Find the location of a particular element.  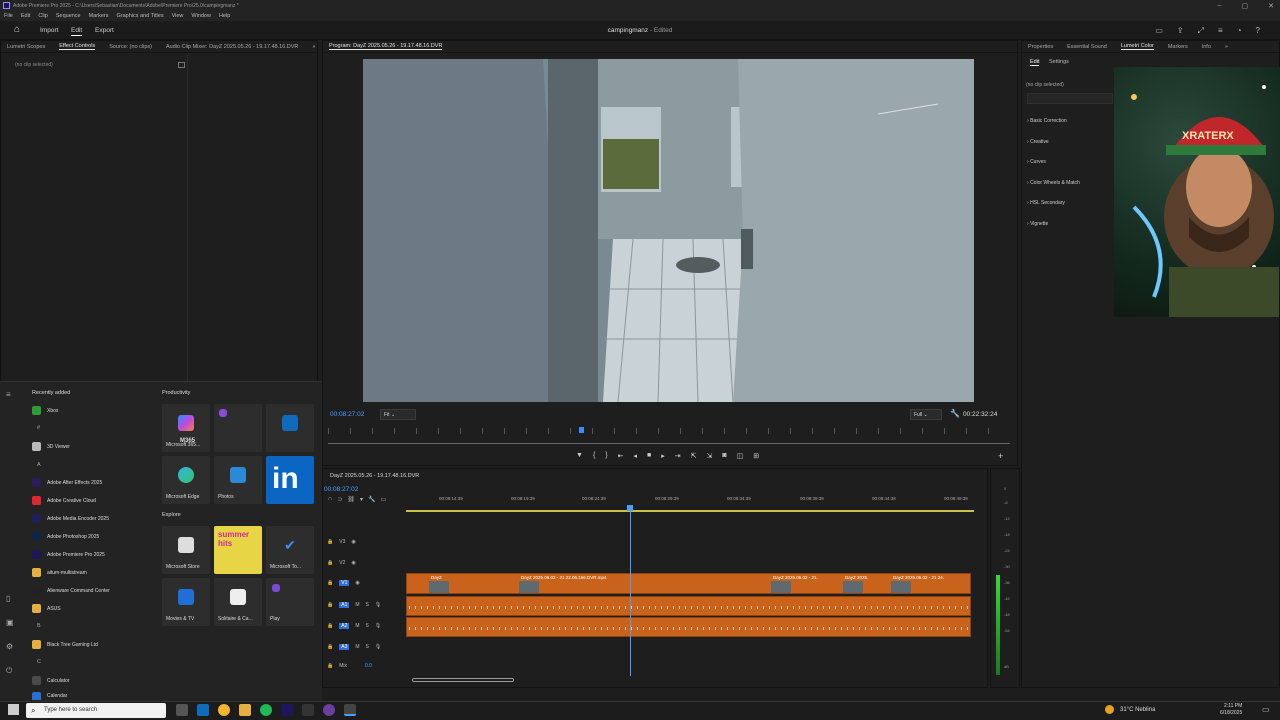

menu-markers: Markers is located at coordinates (99, 16).